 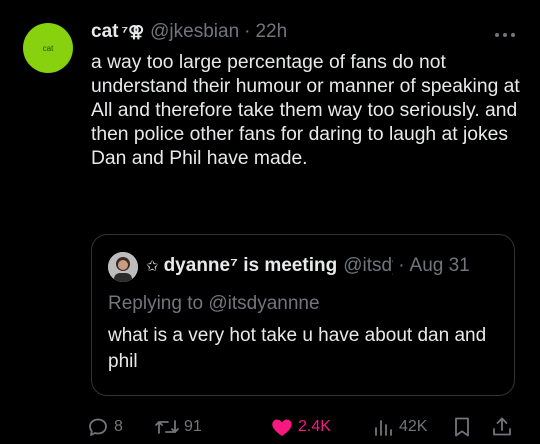 I want to click on quoted-author-name: dyanne⁷ is meeting, so click(x=250, y=265).